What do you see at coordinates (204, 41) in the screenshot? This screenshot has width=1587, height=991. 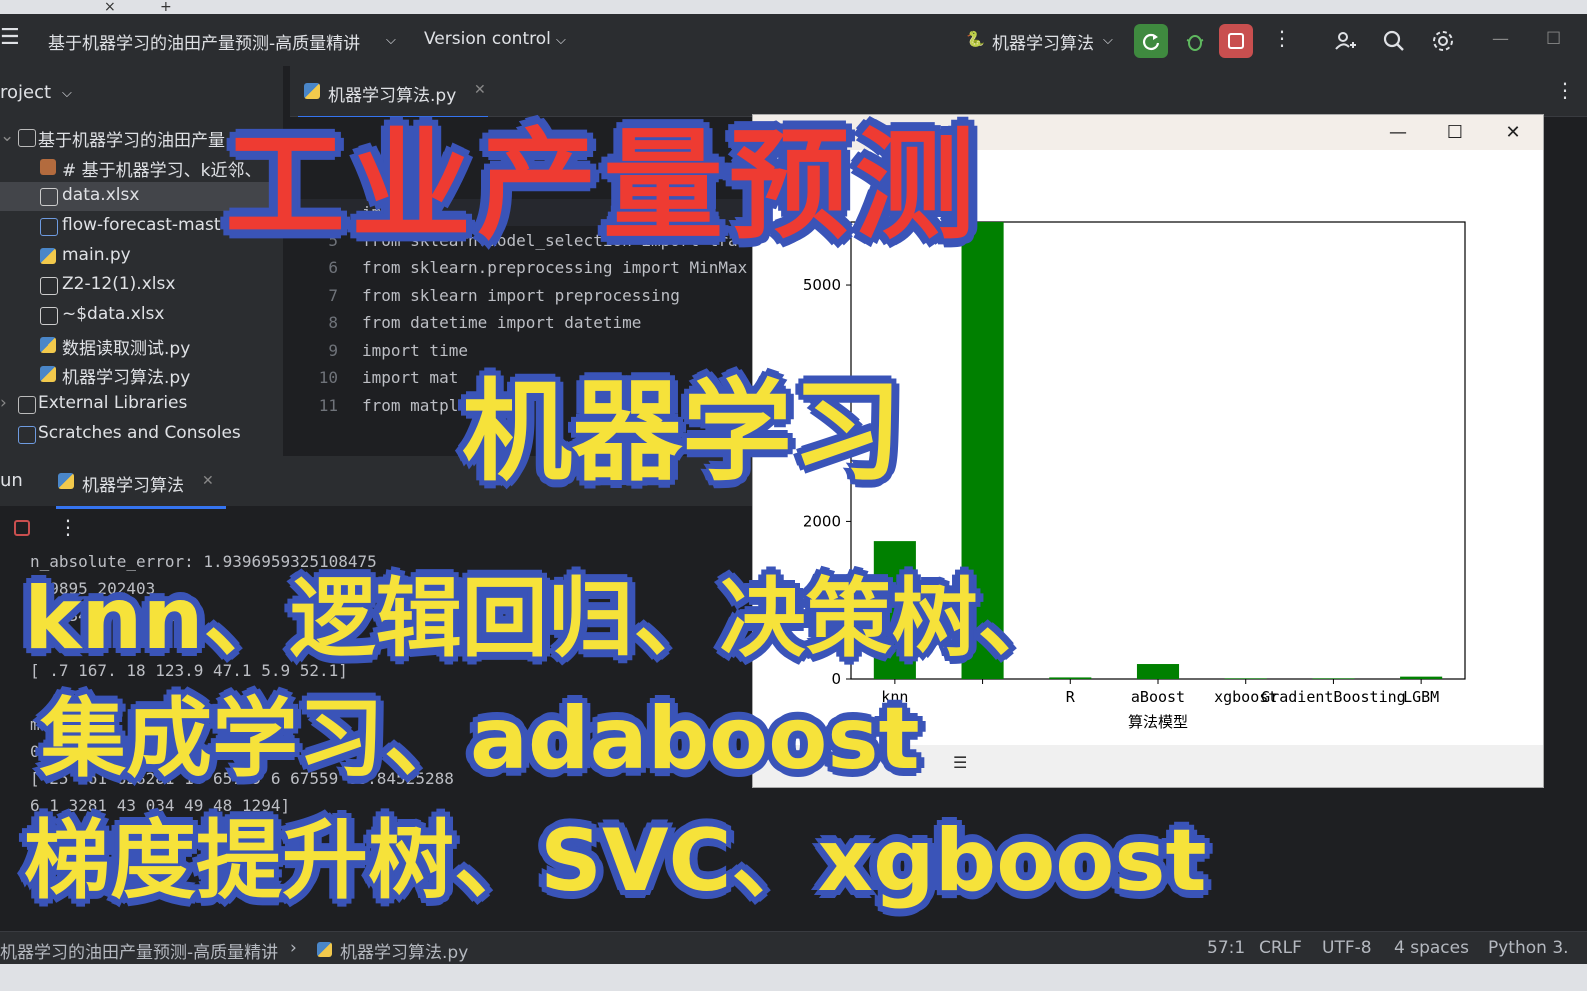 I see `project-selector: 基于机器学习的油田产量预测-高质量精讲` at bounding box center [204, 41].